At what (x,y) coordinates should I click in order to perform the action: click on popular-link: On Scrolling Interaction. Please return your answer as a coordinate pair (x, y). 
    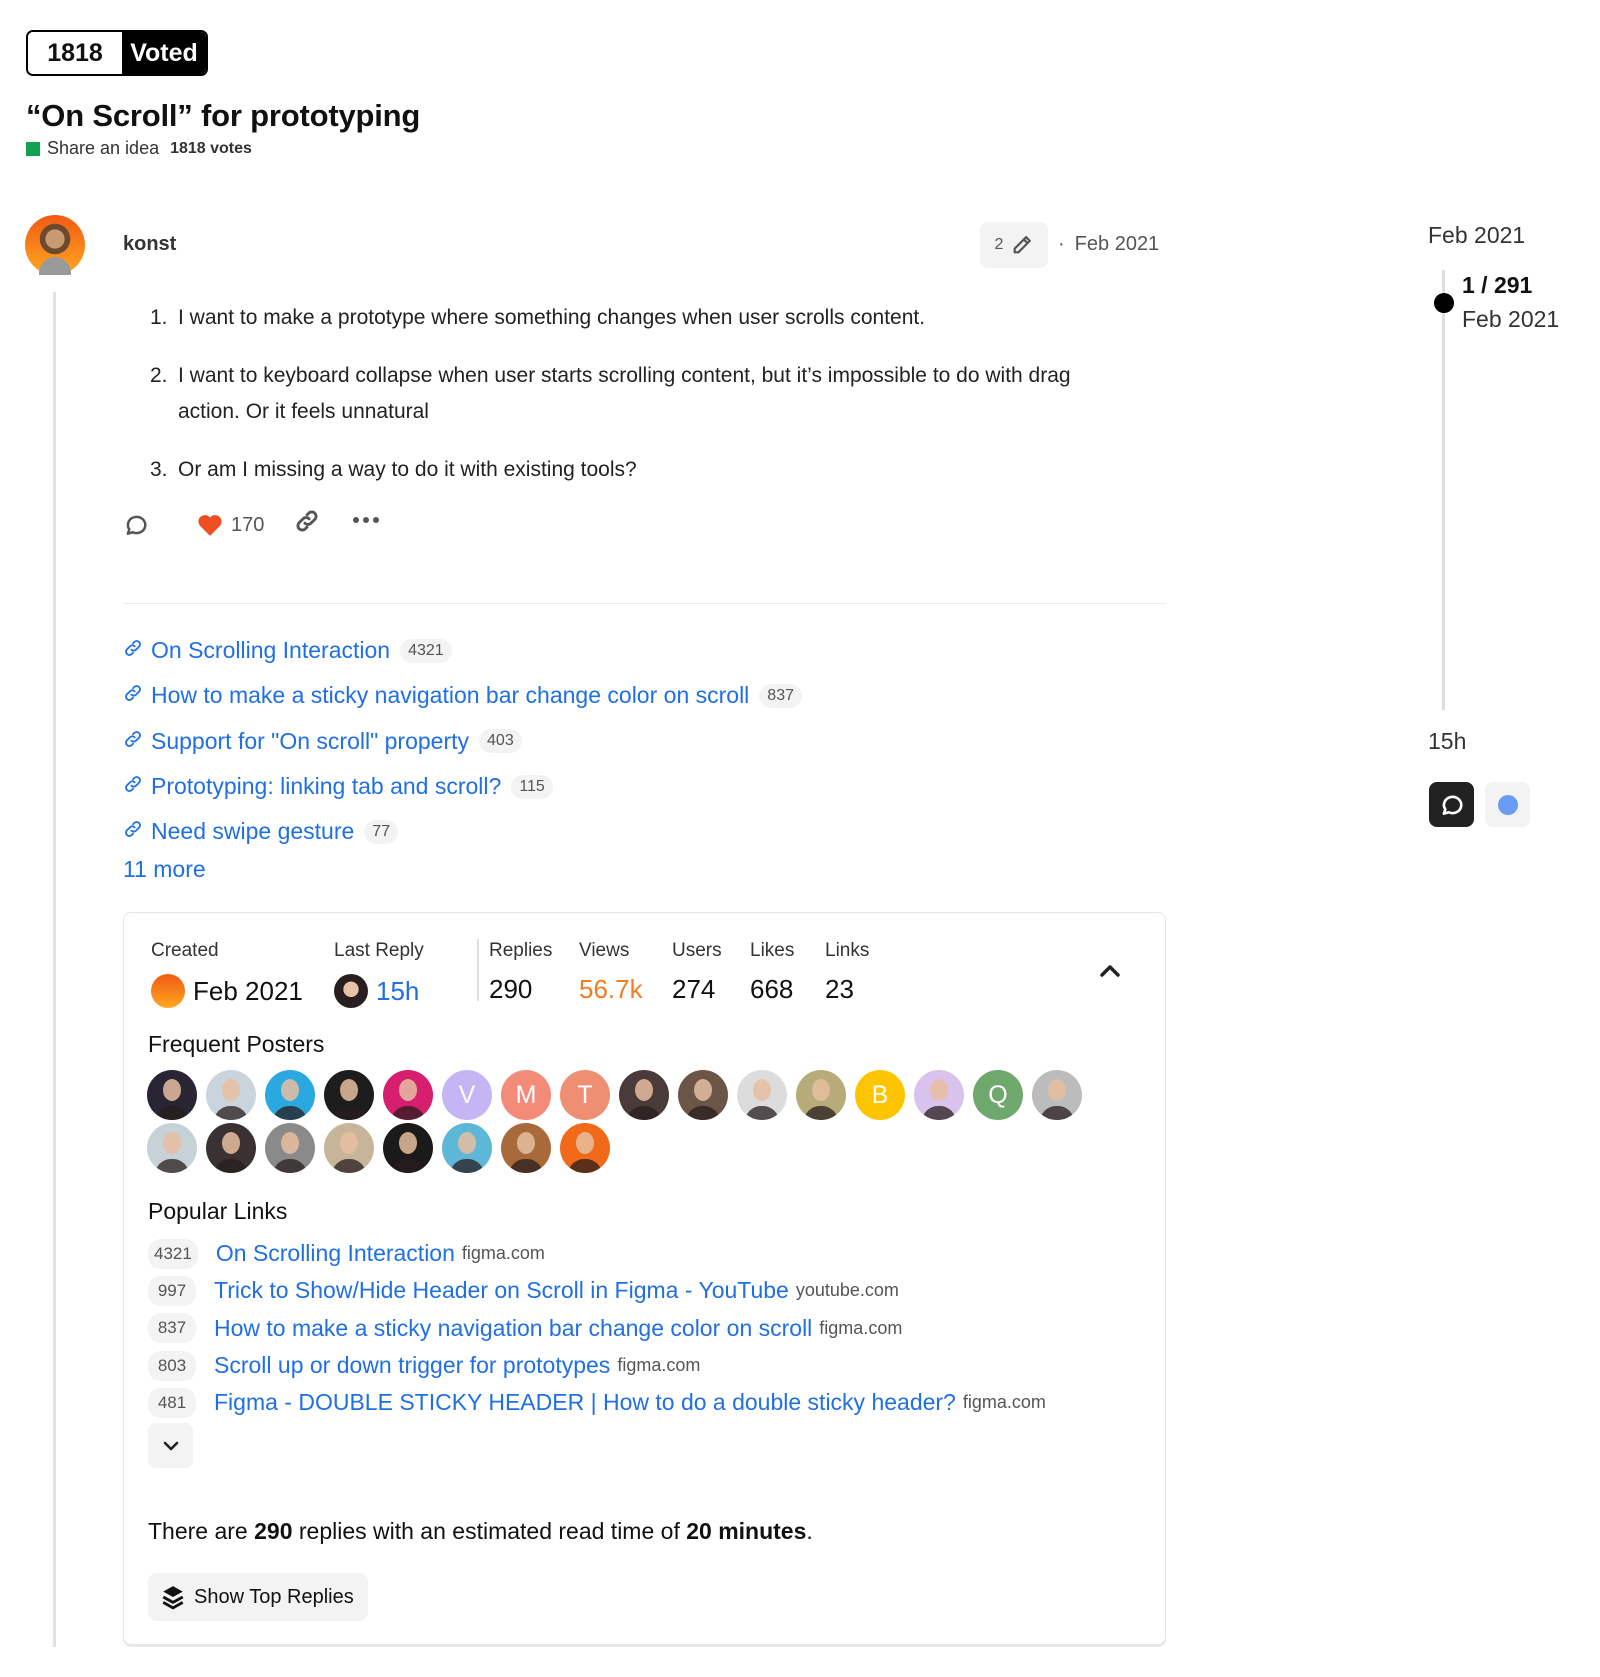
    Looking at the image, I should click on (335, 1253).